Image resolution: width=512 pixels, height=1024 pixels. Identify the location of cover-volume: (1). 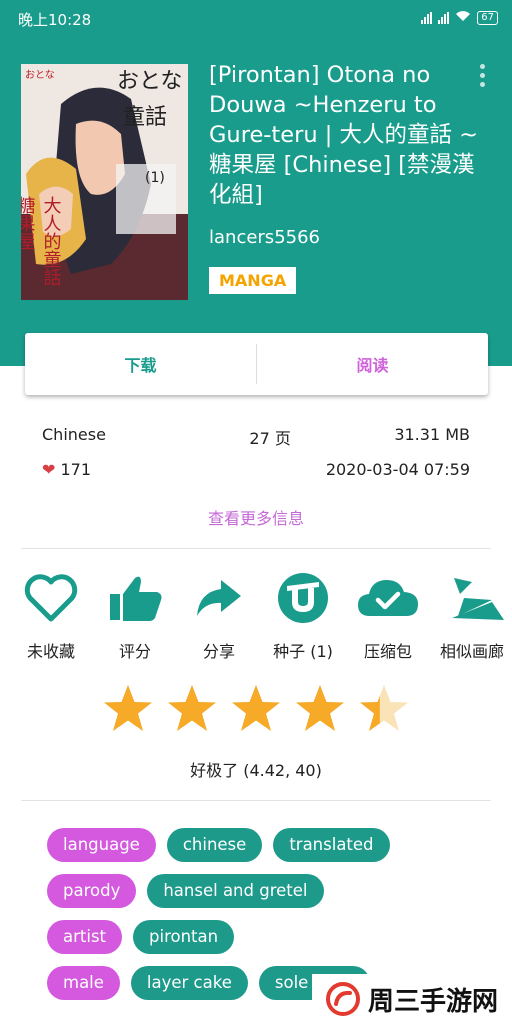
(155, 178).